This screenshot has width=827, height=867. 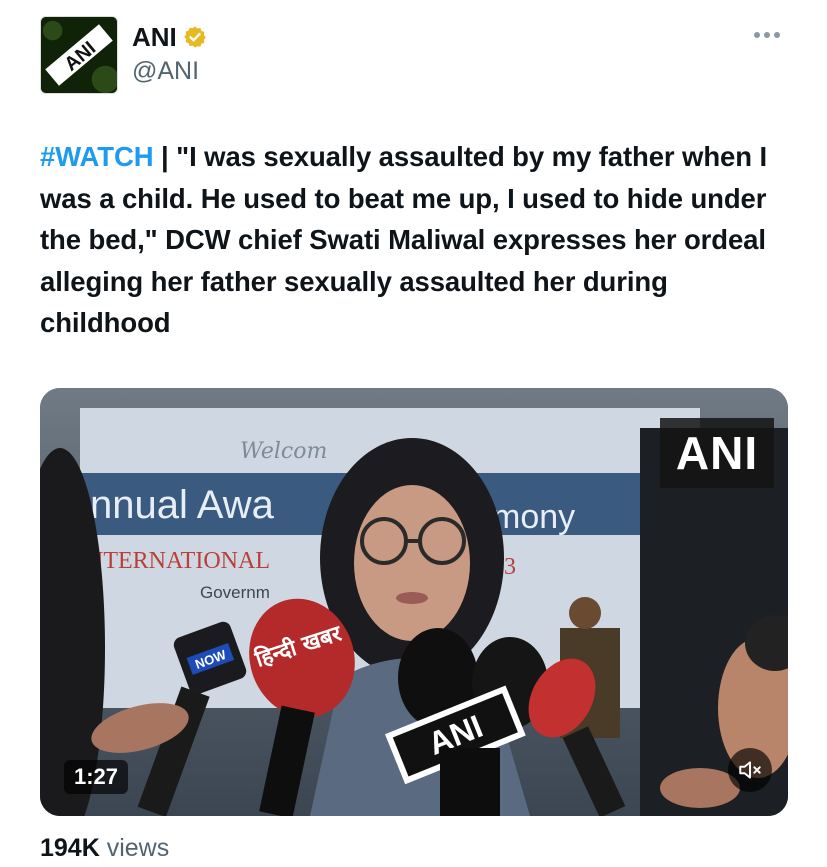 I want to click on views-number: 194K, so click(x=70, y=848).